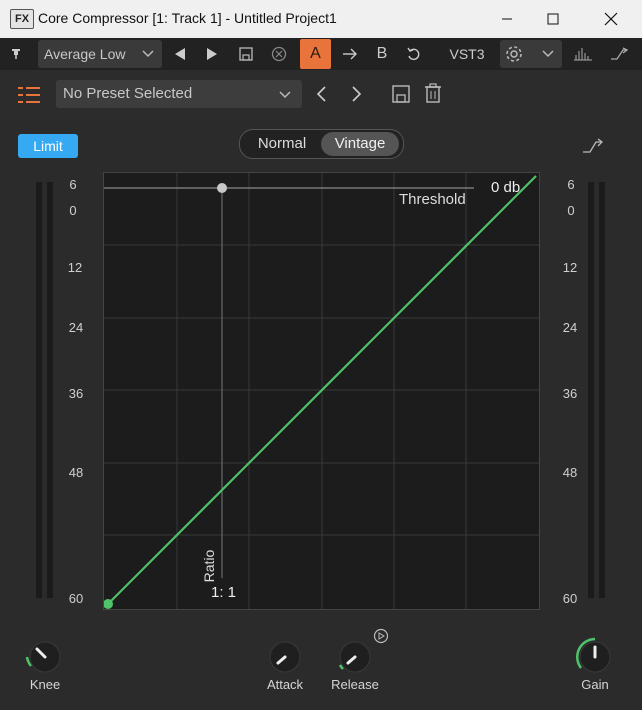 This screenshot has height=710, width=642. I want to click on mode-selector: Normal Vintage, so click(321, 144).